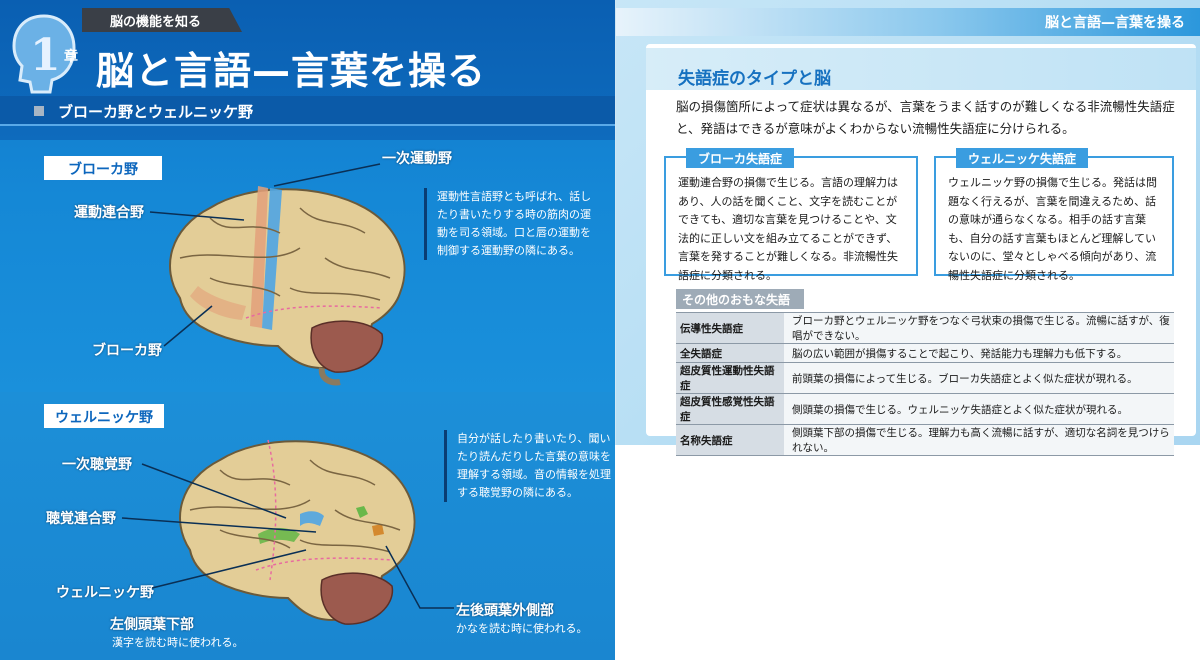 The image size is (1200, 660). What do you see at coordinates (152, 625) in the screenshot?
I see `label-left-inferior-temporal: 左側頭葉下部` at bounding box center [152, 625].